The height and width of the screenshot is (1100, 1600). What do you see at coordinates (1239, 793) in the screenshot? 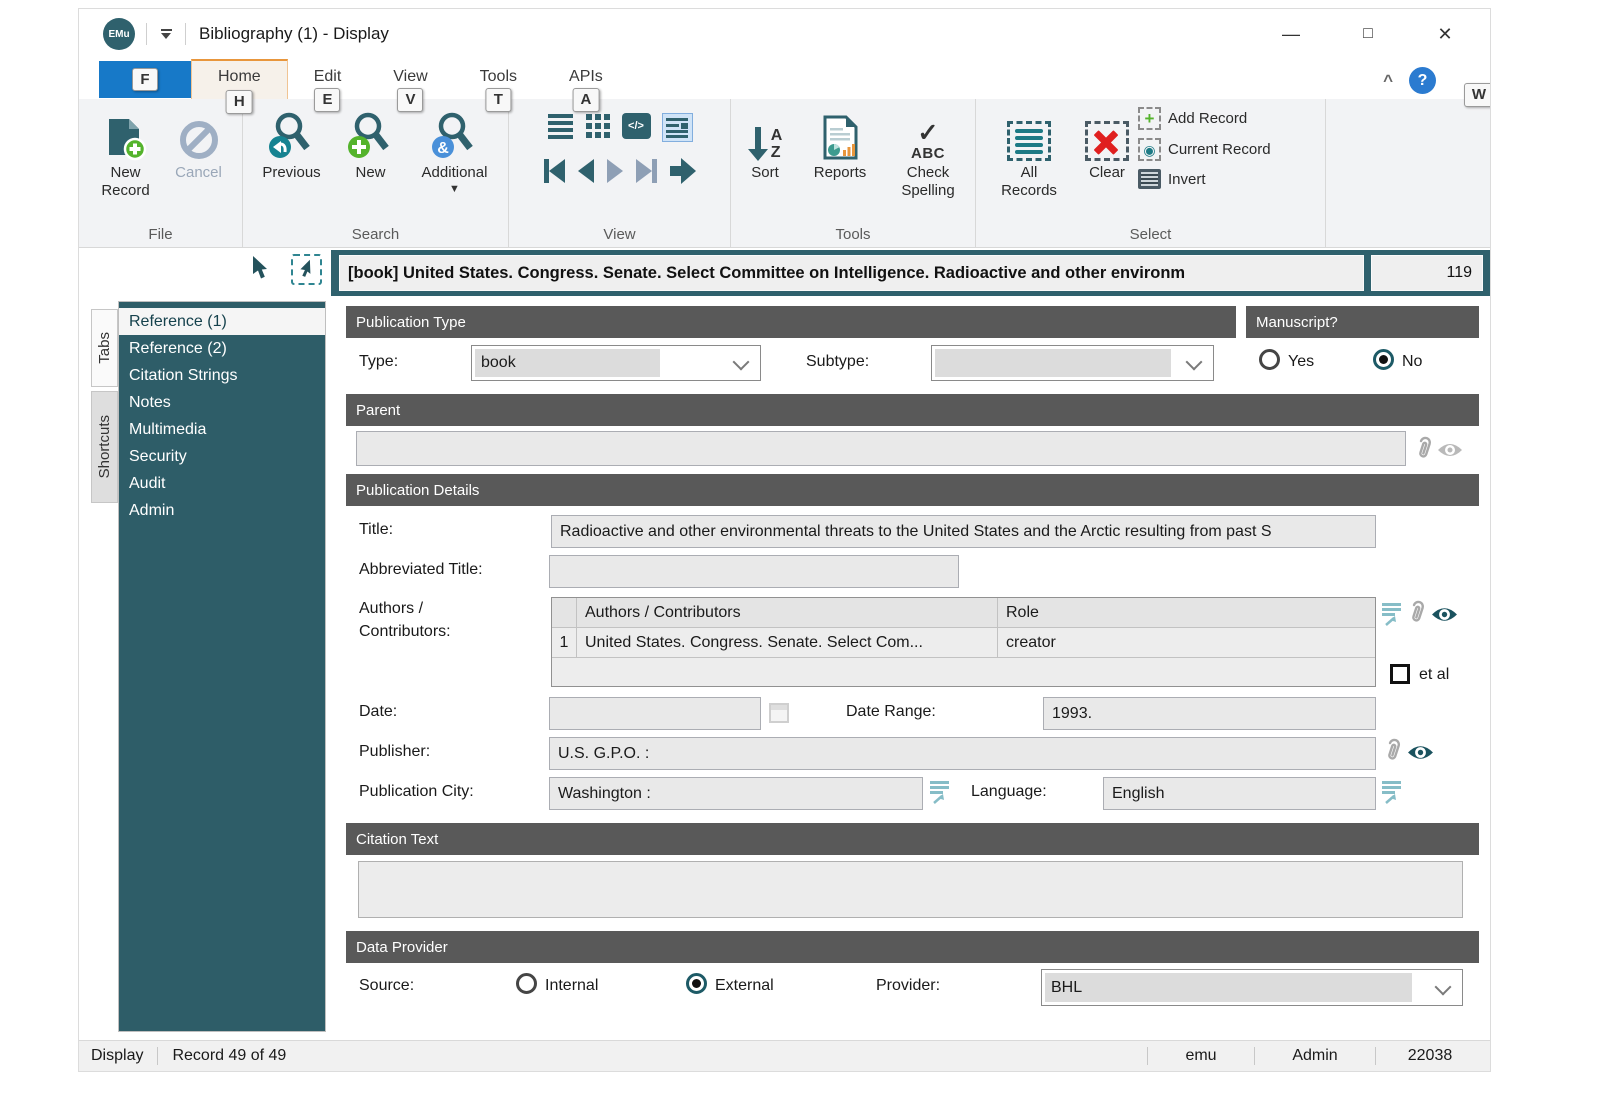
I see `language-input: English` at bounding box center [1239, 793].